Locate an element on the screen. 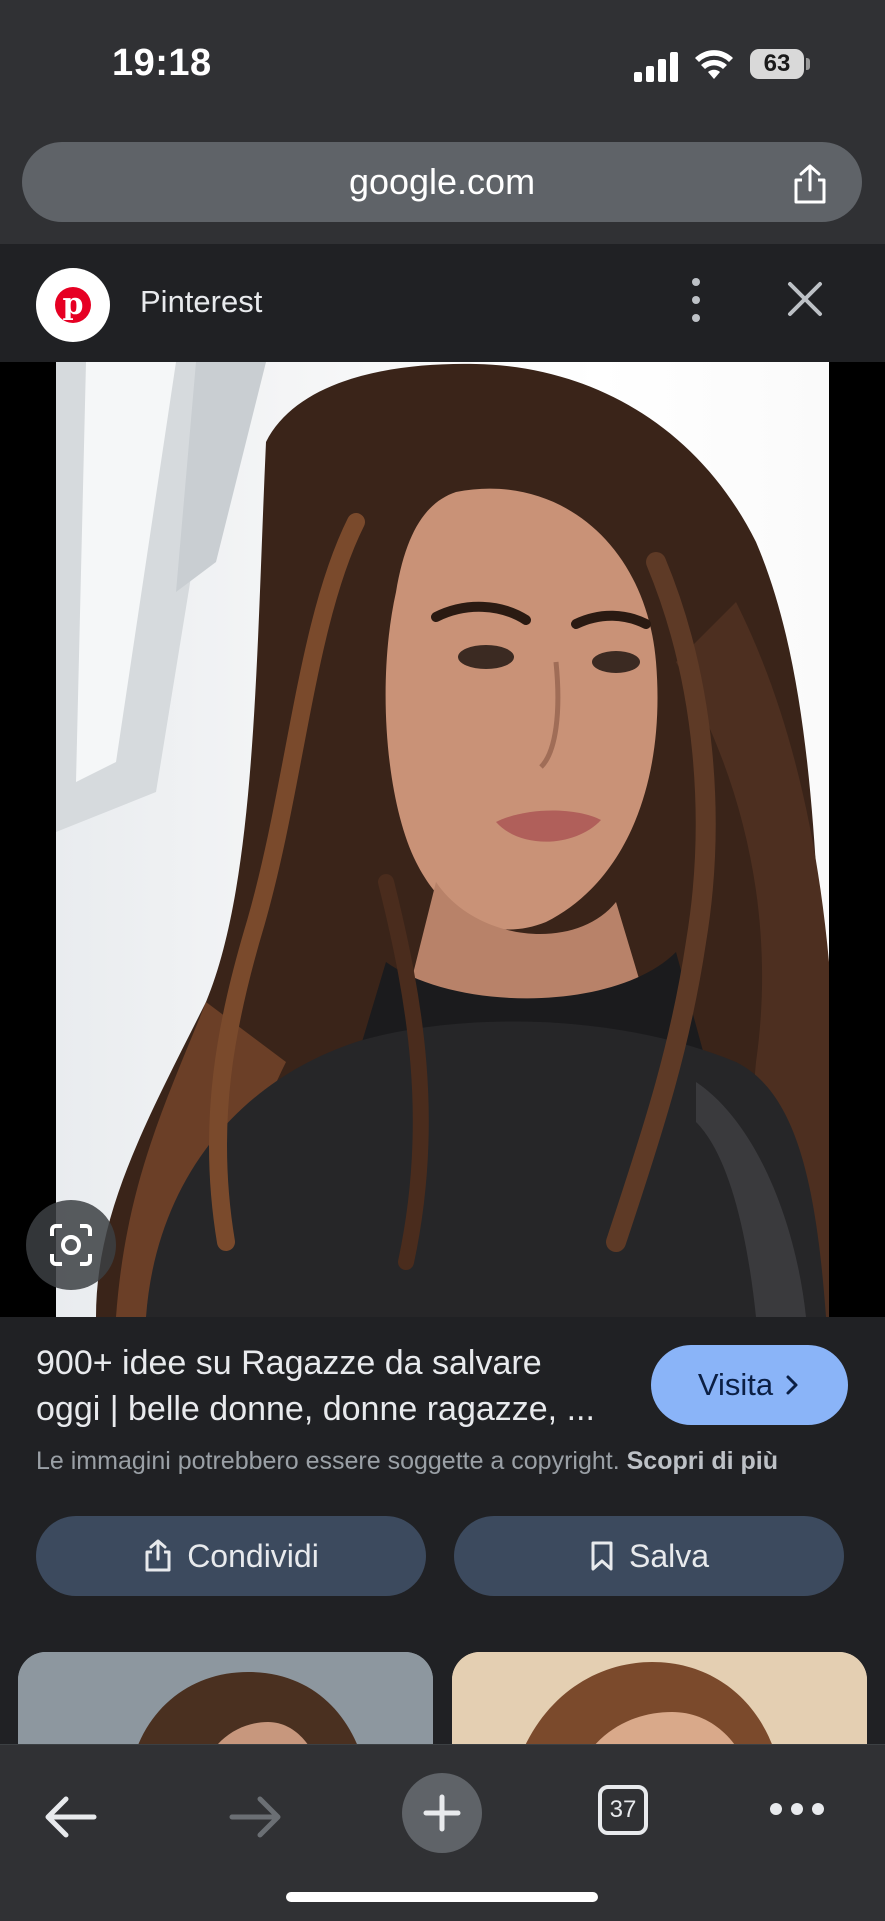 The width and height of the screenshot is (885, 1921). more-horiz-icon is located at coordinates (797, 1809).